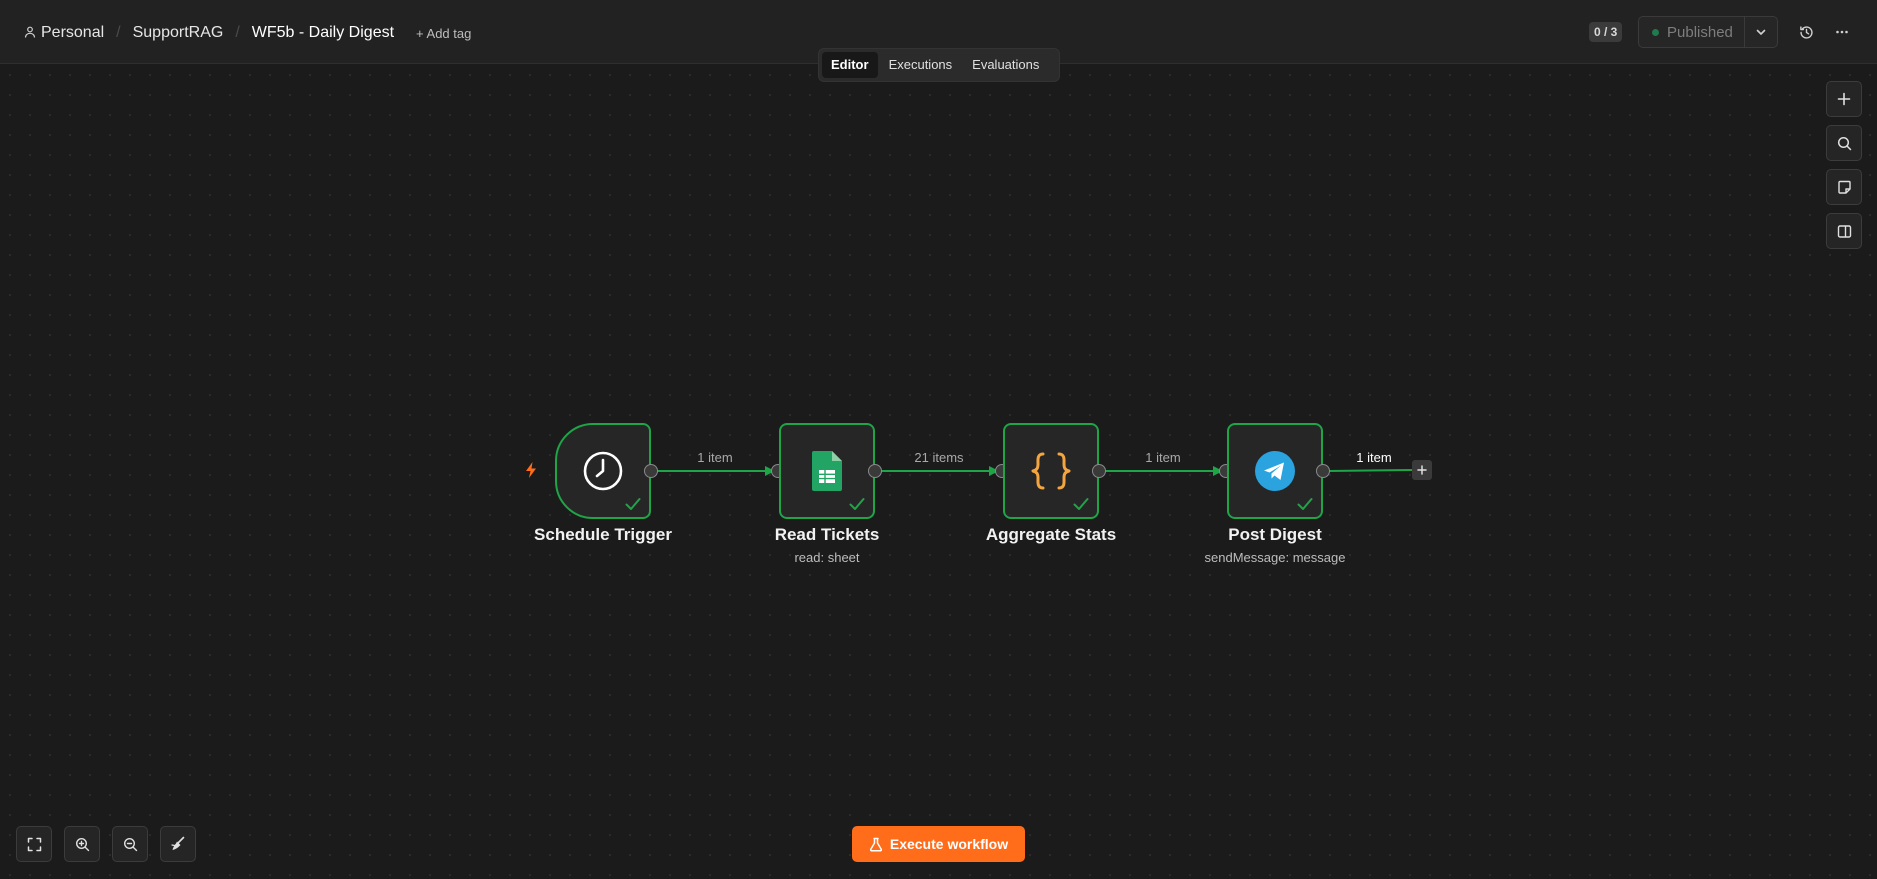  Describe the element at coordinates (827, 557) in the screenshot. I see `node-subtitle: read: sheet` at that location.